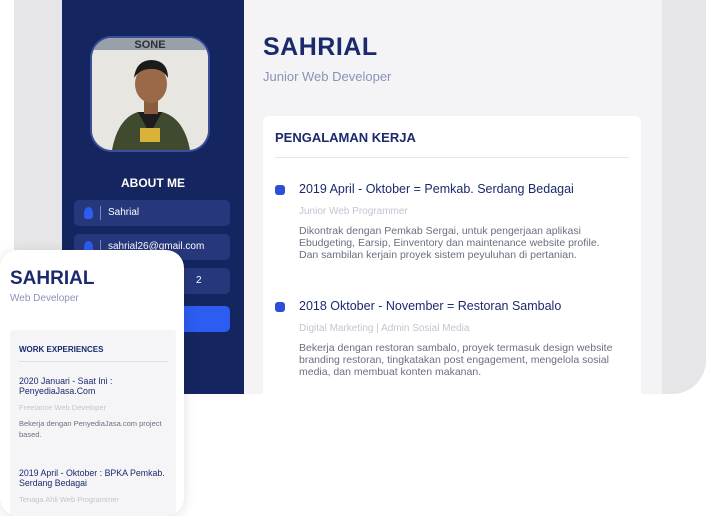  I want to click on mobile-experience-heading: WORK EXPERIENCES, so click(61, 349).